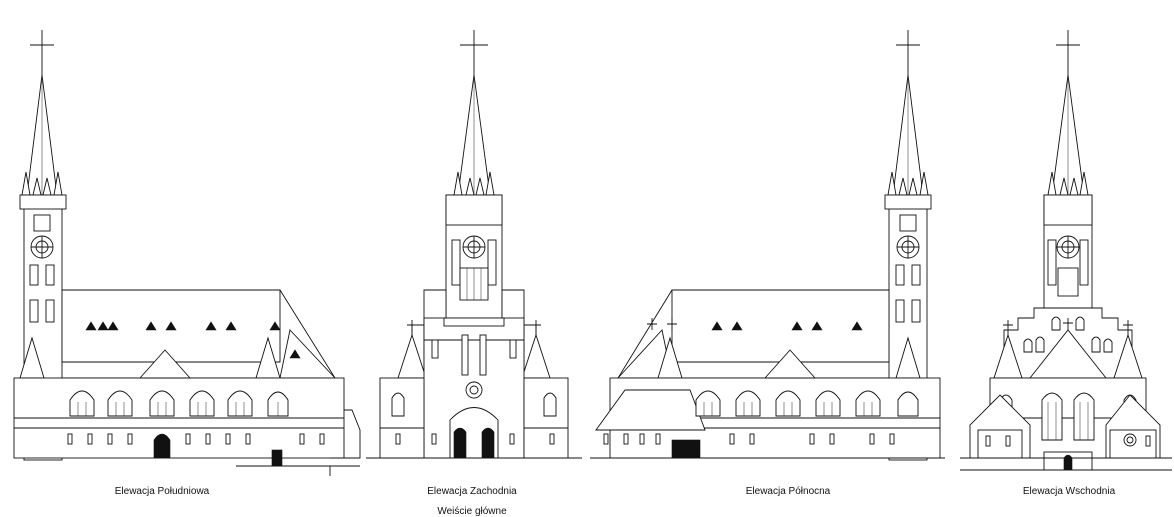 This screenshot has height=517, width=1174. I want to click on caption-east-elevation: Elewacja Wschodnia, so click(1069, 491).